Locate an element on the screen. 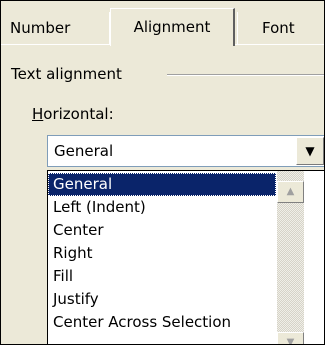 The height and width of the screenshot is (345, 325). scroll-down-button: ▼ is located at coordinates (290, 338).